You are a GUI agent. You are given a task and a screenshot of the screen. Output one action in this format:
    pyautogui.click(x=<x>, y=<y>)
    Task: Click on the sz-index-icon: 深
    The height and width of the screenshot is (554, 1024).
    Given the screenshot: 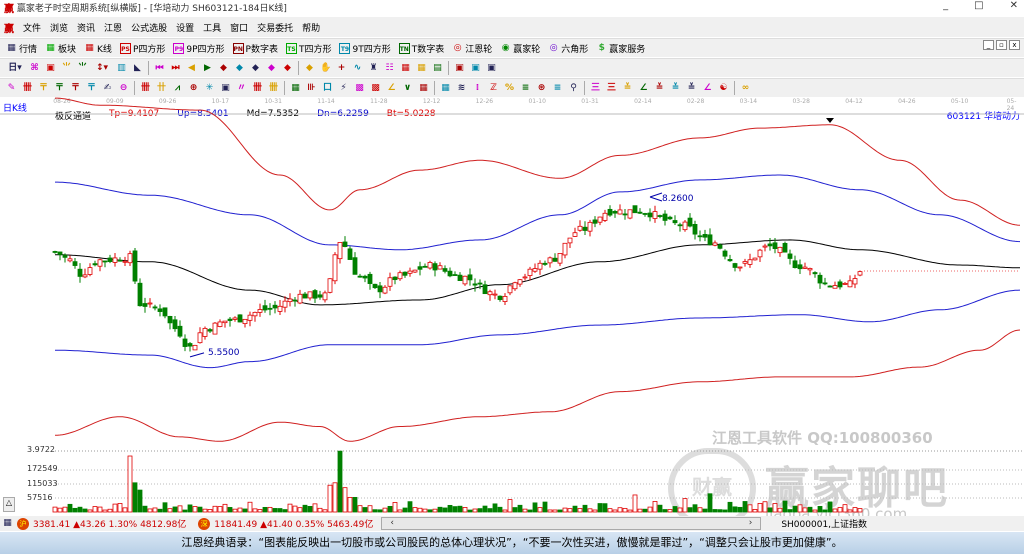 What is the action you would take?
    pyautogui.click(x=204, y=523)
    